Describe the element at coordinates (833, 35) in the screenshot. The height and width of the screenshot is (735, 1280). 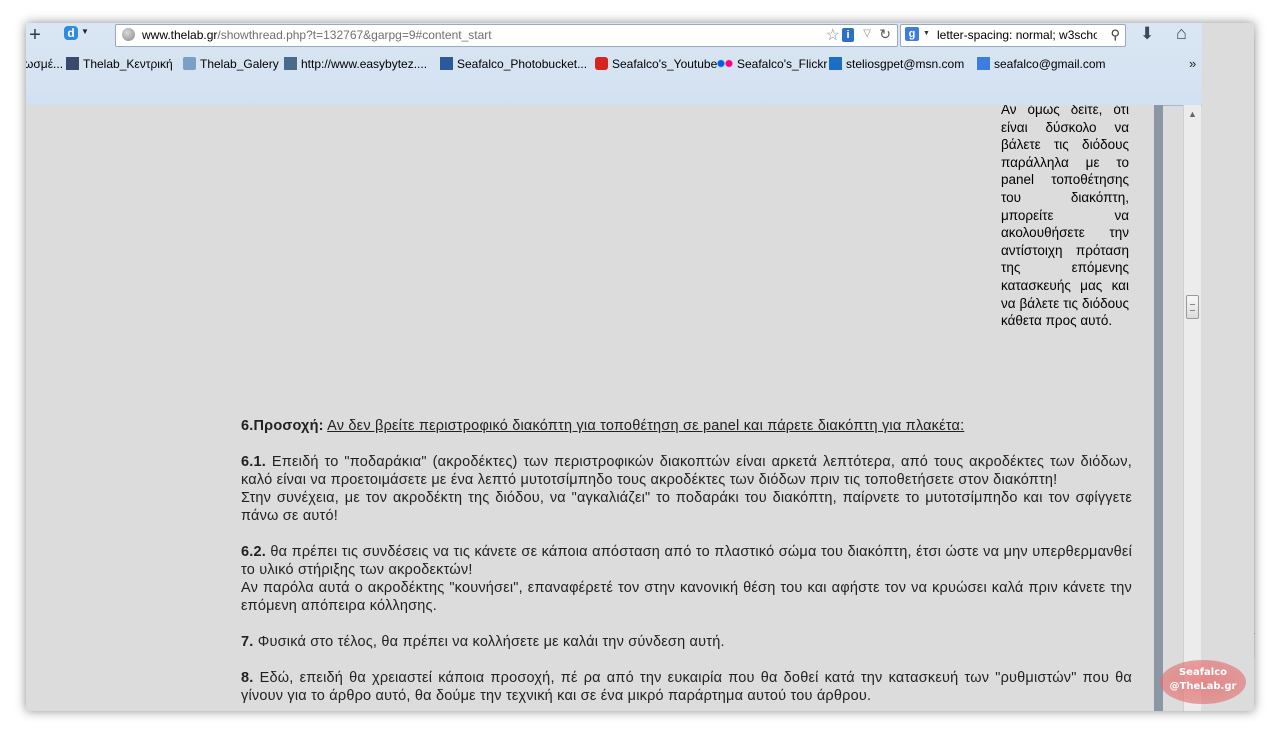
I see `star-icon: ☆` at that location.